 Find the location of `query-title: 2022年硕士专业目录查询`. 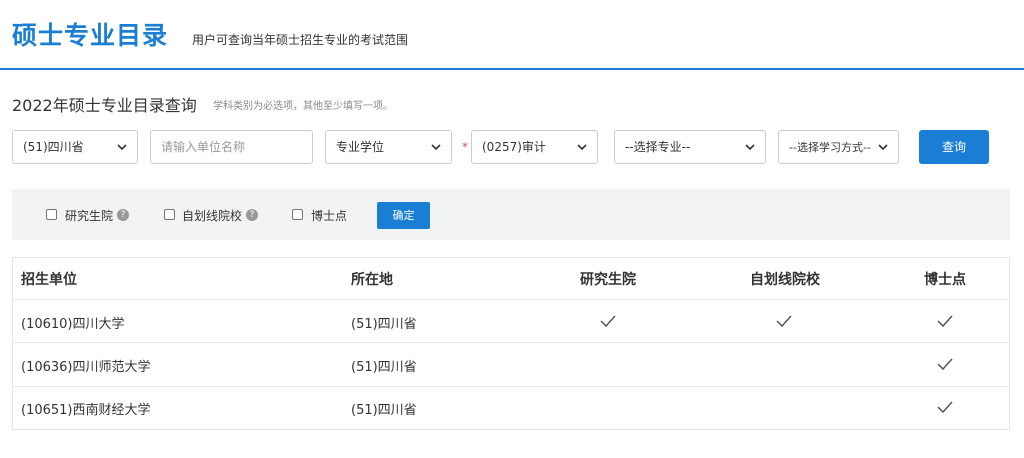

query-title: 2022年硕士专业目录查询 is located at coordinates (104, 105).